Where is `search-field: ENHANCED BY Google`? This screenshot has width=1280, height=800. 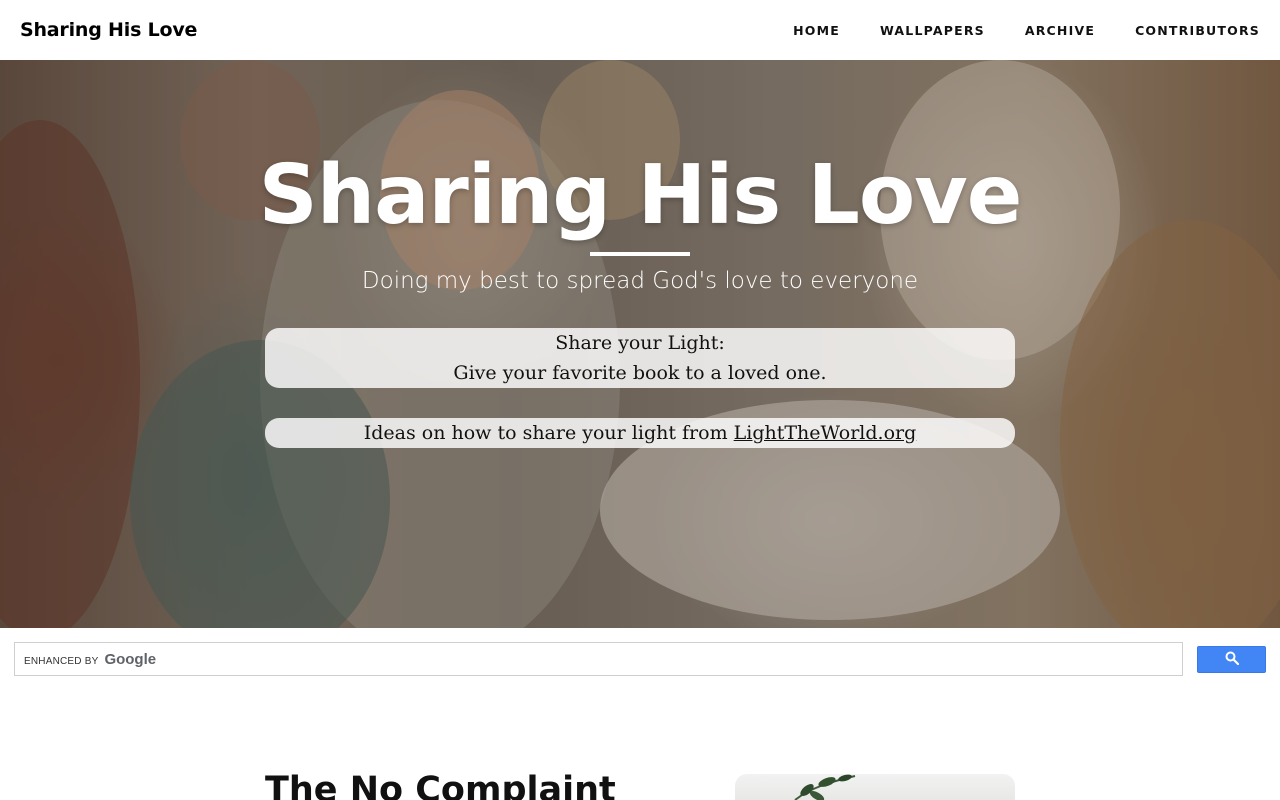
search-field: ENHANCED BY Google is located at coordinates (598, 659).